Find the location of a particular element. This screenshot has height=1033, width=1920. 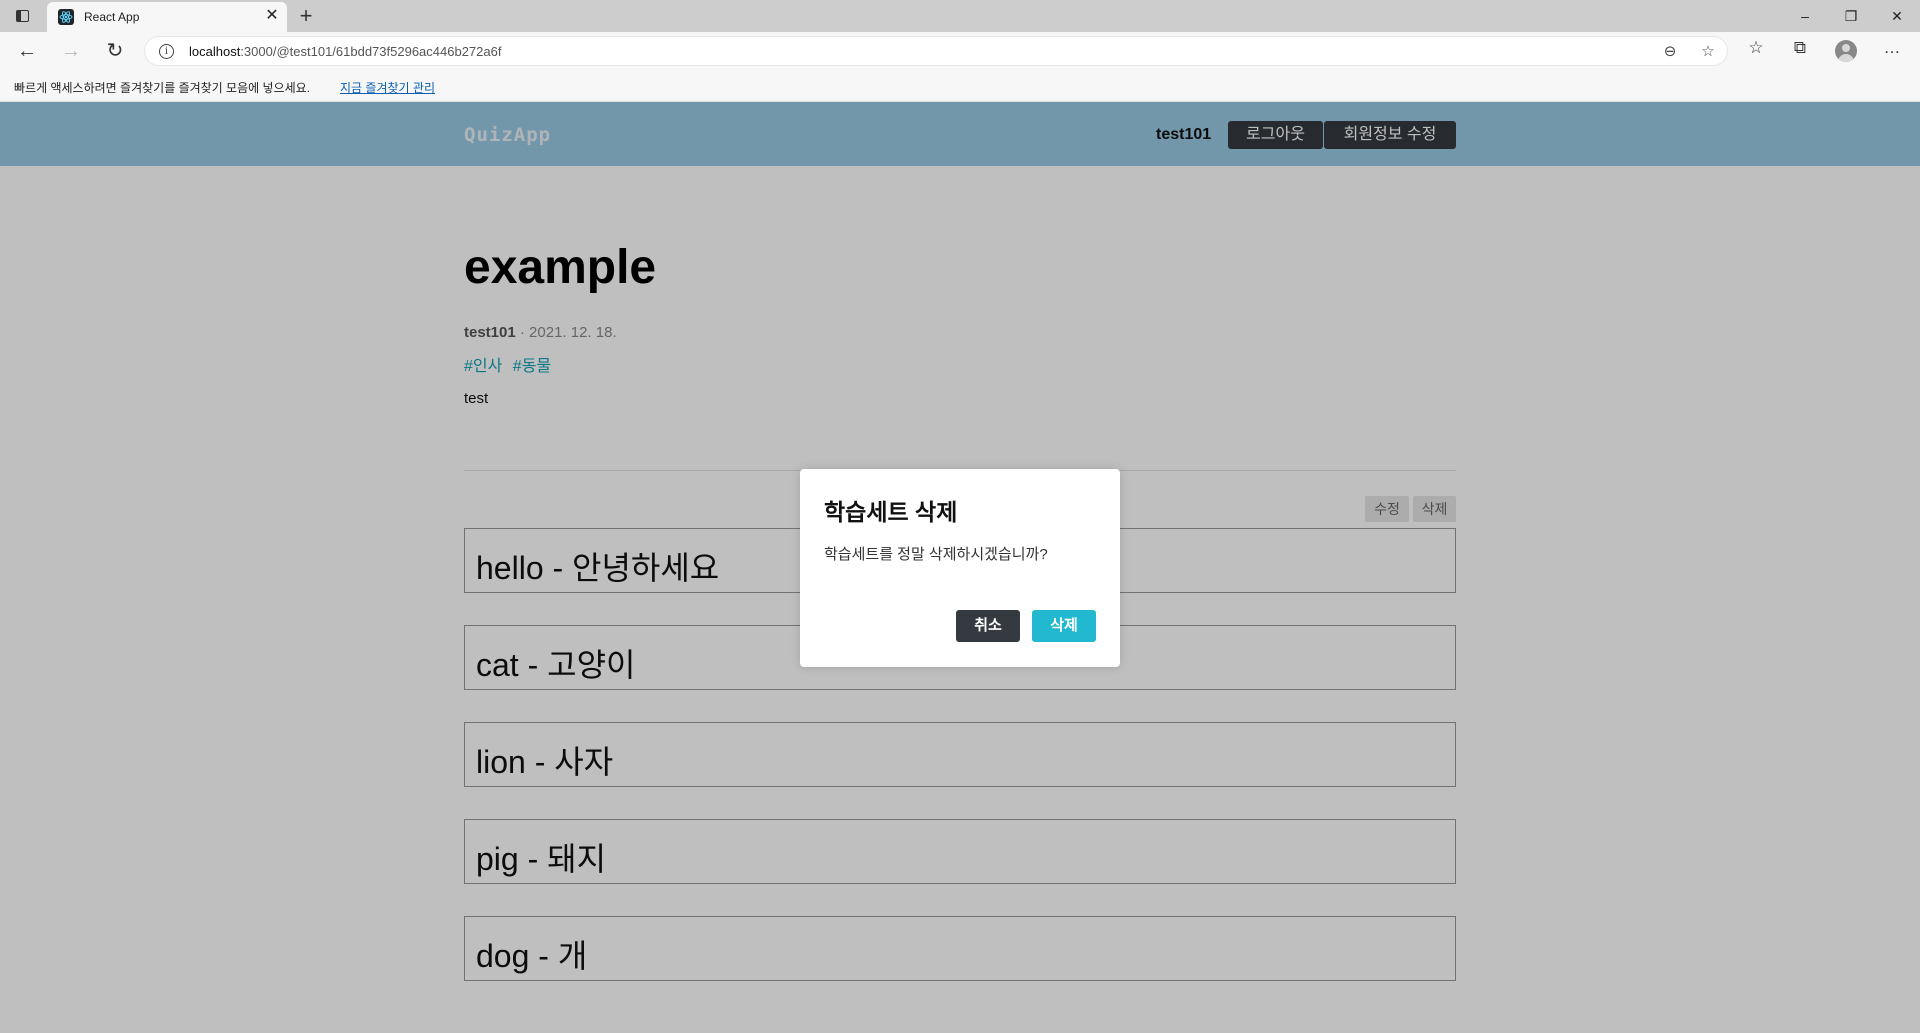

back-arrow-icon: ← is located at coordinates (27, 51).